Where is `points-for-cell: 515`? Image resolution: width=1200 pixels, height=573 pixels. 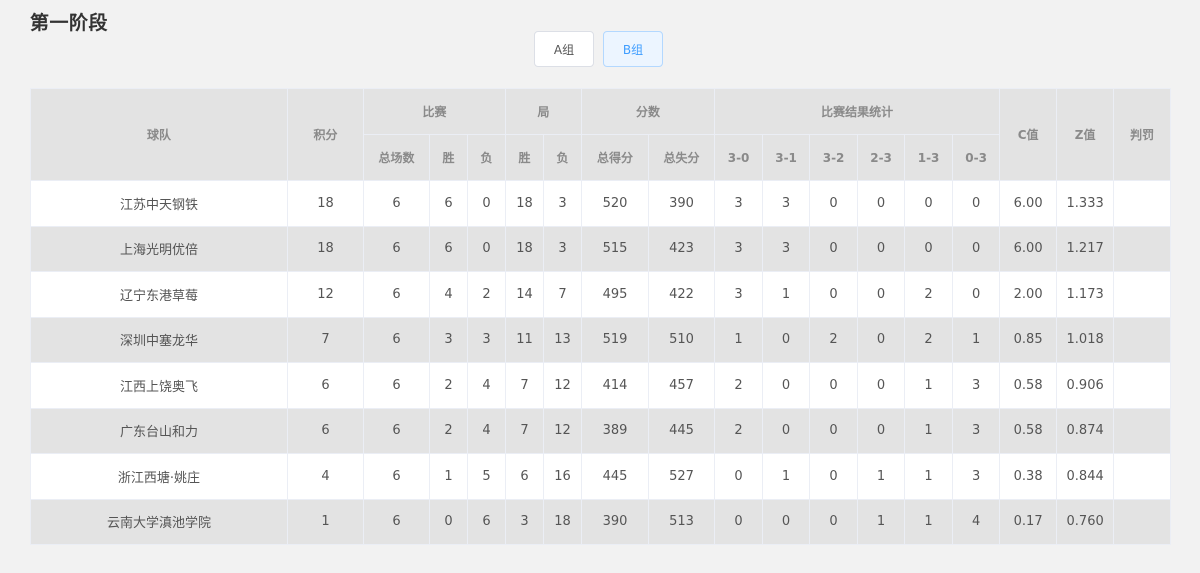
points-for-cell: 515 is located at coordinates (615, 248).